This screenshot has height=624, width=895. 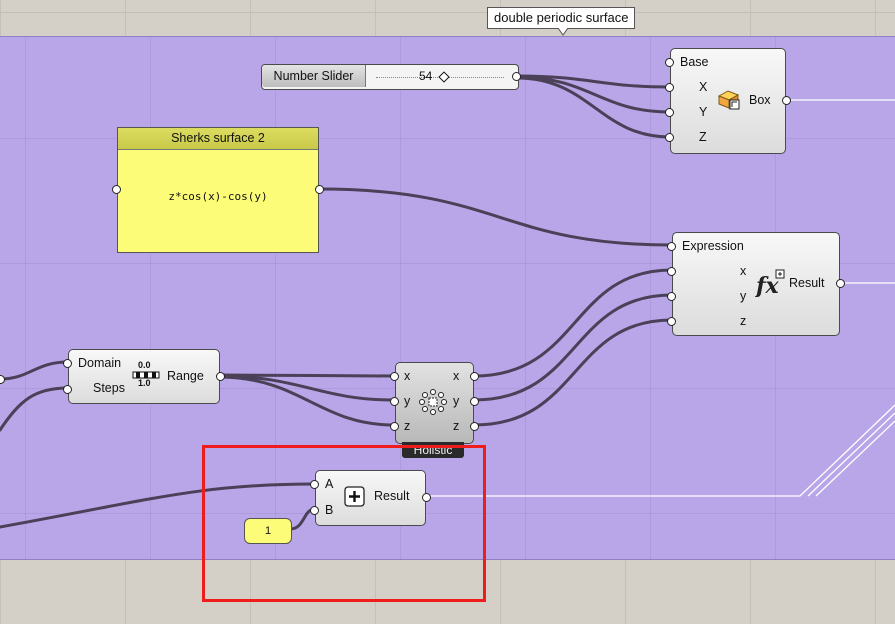 I want to click on input-x: X, so click(x=703, y=87).